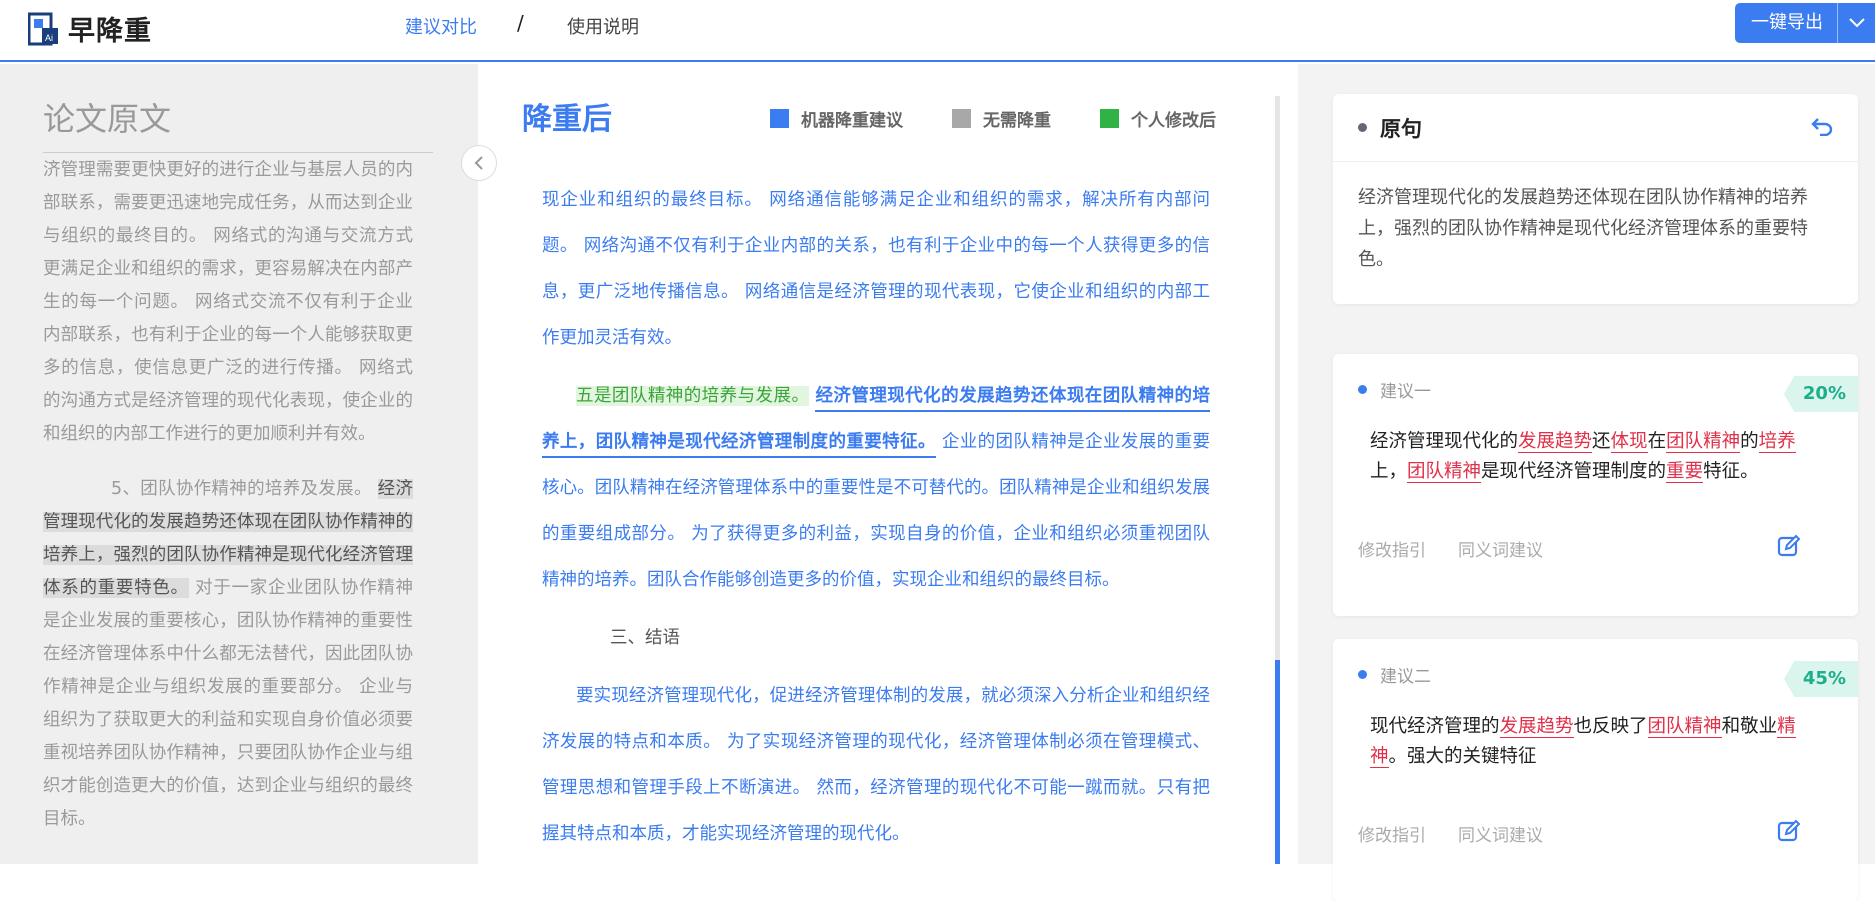 The width and height of the screenshot is (1875, 901). I want to click on top-header: Ai 早降重 建议对比 / 使用说明 一键导出, so click(937, 31).